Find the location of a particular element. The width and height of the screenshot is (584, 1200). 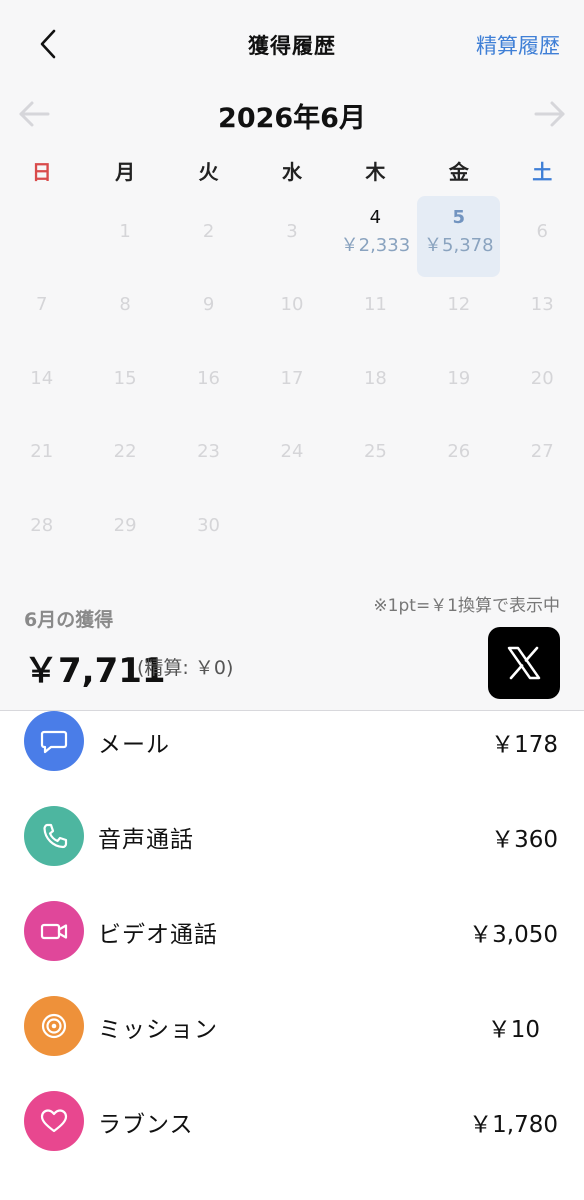

earning-value-mail: ￥178 is located at coordinates (524, 745).